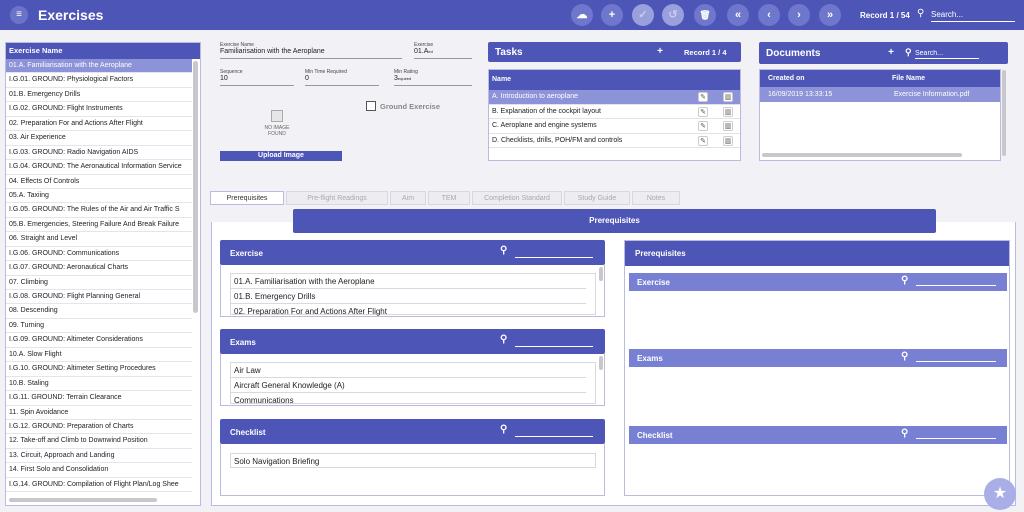 The image size is (1024, 512). What do you see at coordinates (1004, 113) in the screenshot?
I see `documents-vscrollbar` at bounding box center [1004, 113].